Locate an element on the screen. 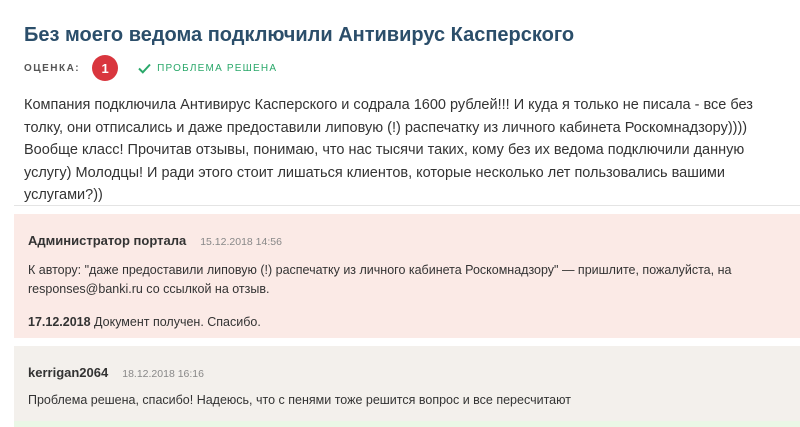 This screenshot has width=800, height=427. check-icon is located at coordinates (144, 68).